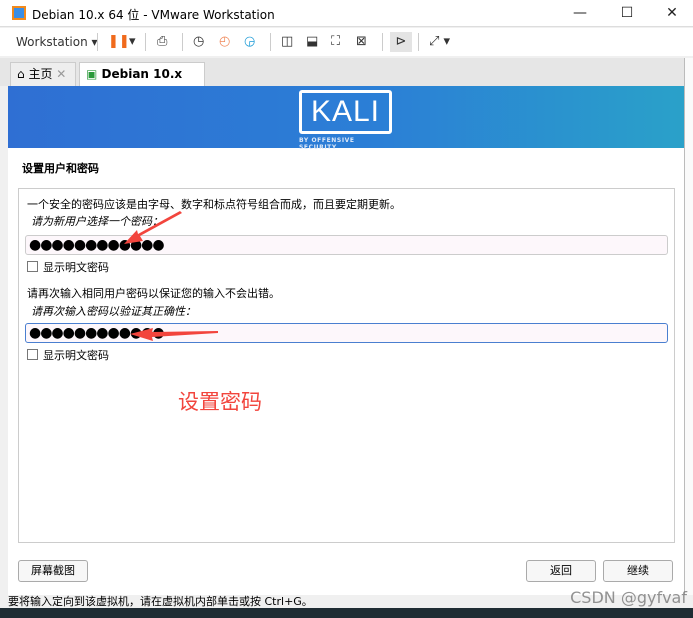  Describe the element at coordinates (171, 276) in the screenshot. I see `annotation-arrows` at that location.